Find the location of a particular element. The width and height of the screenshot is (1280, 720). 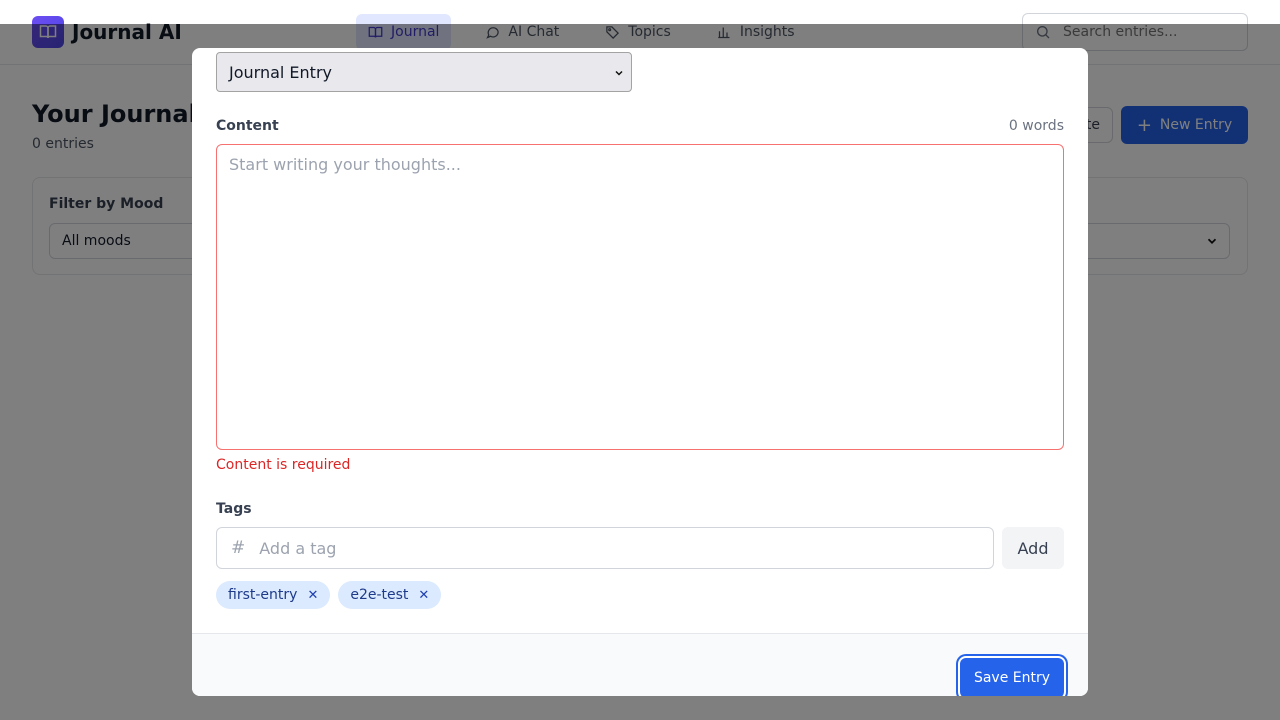

tags-label: Tags is located at coordinates (234, 509).